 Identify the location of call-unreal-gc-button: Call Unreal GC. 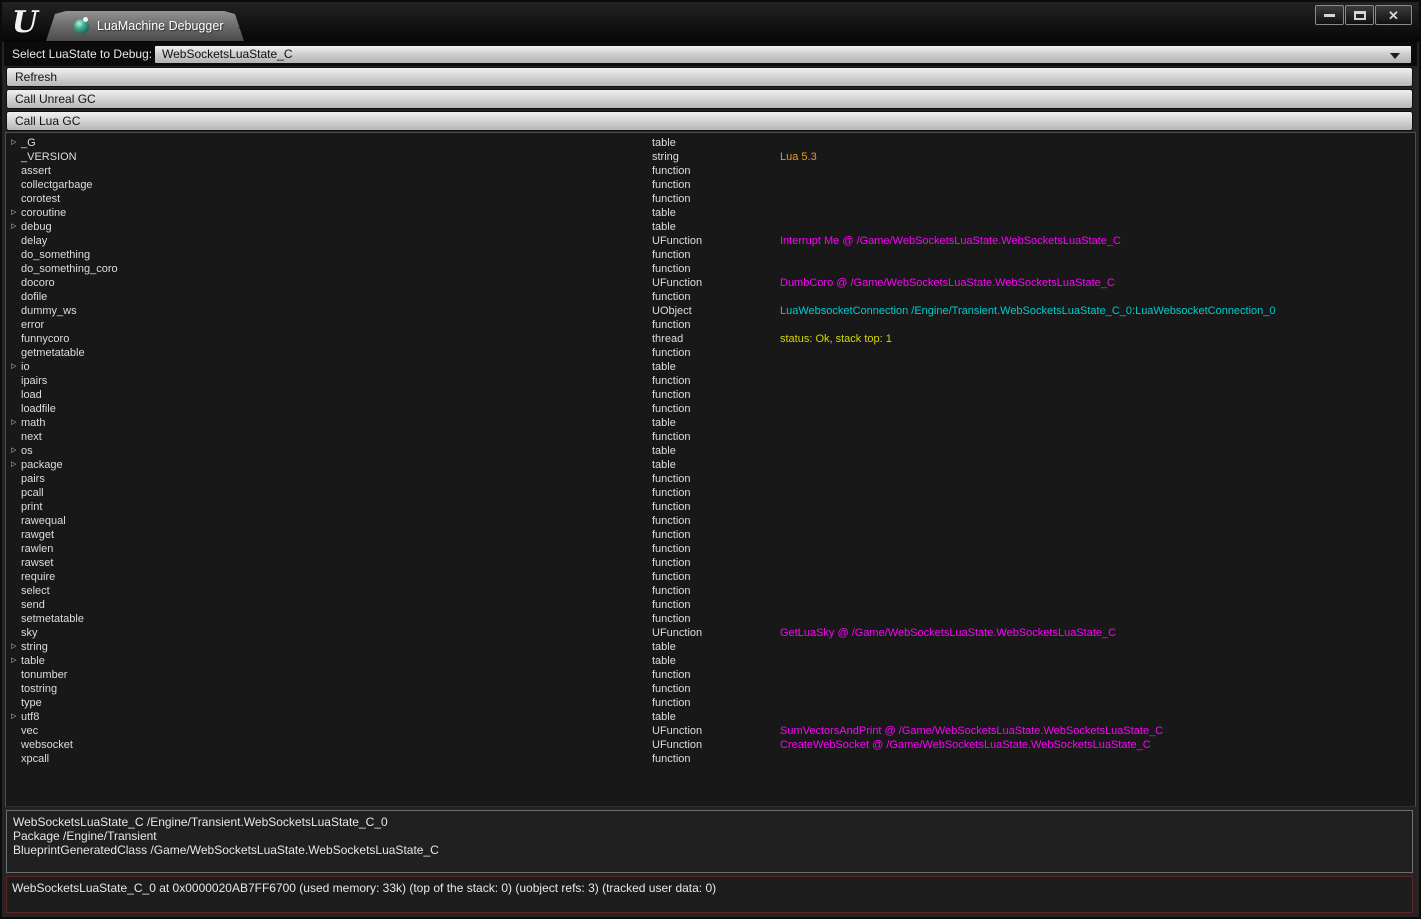
(709, 99).